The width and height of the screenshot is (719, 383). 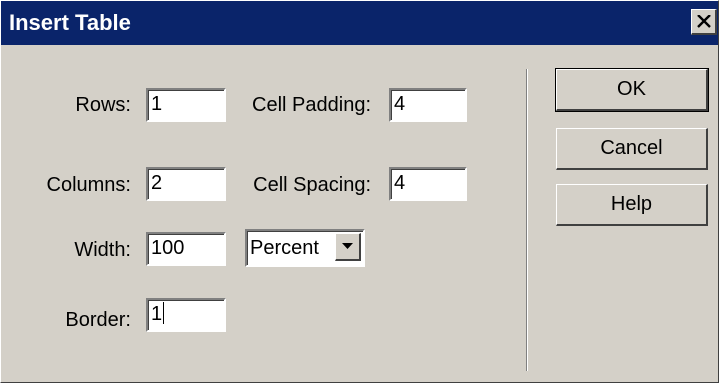 What do you see at coordinates (284, 248) in the screenshot?
I see `width-unit-value: Percent` at bounding box center [284, 248].